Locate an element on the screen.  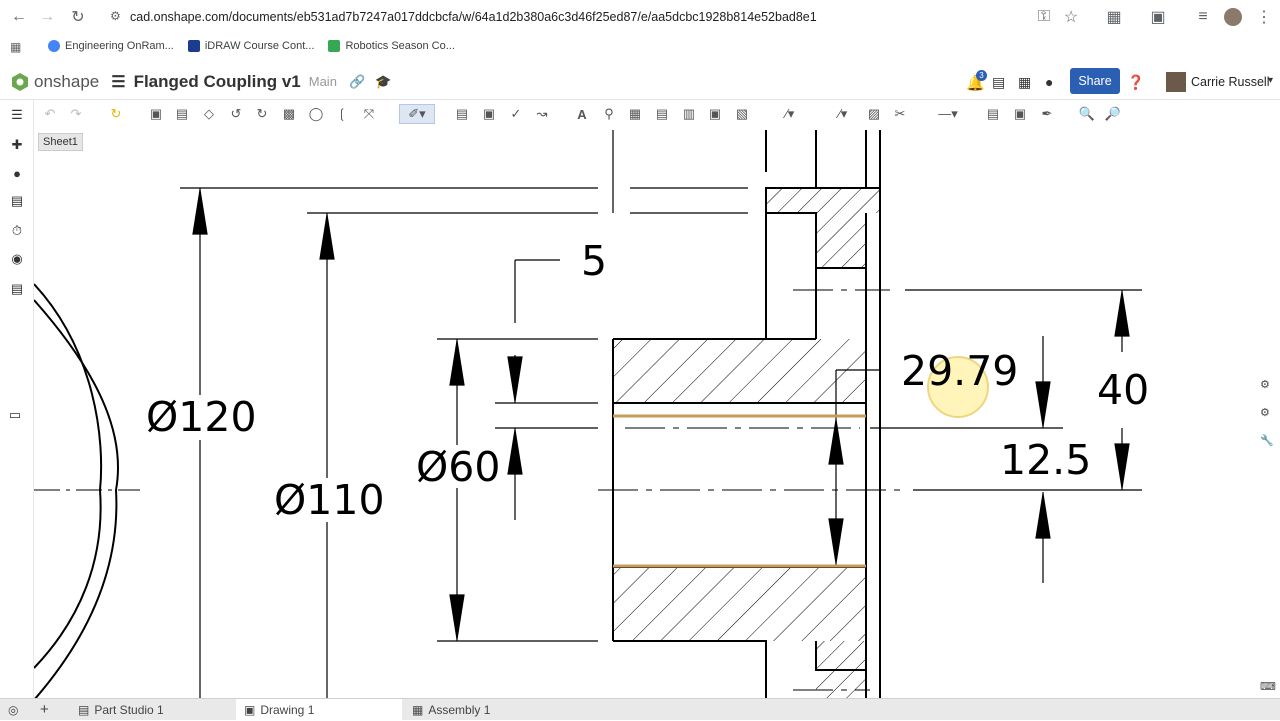
sheets-icon is located at coordinates (334, 46).